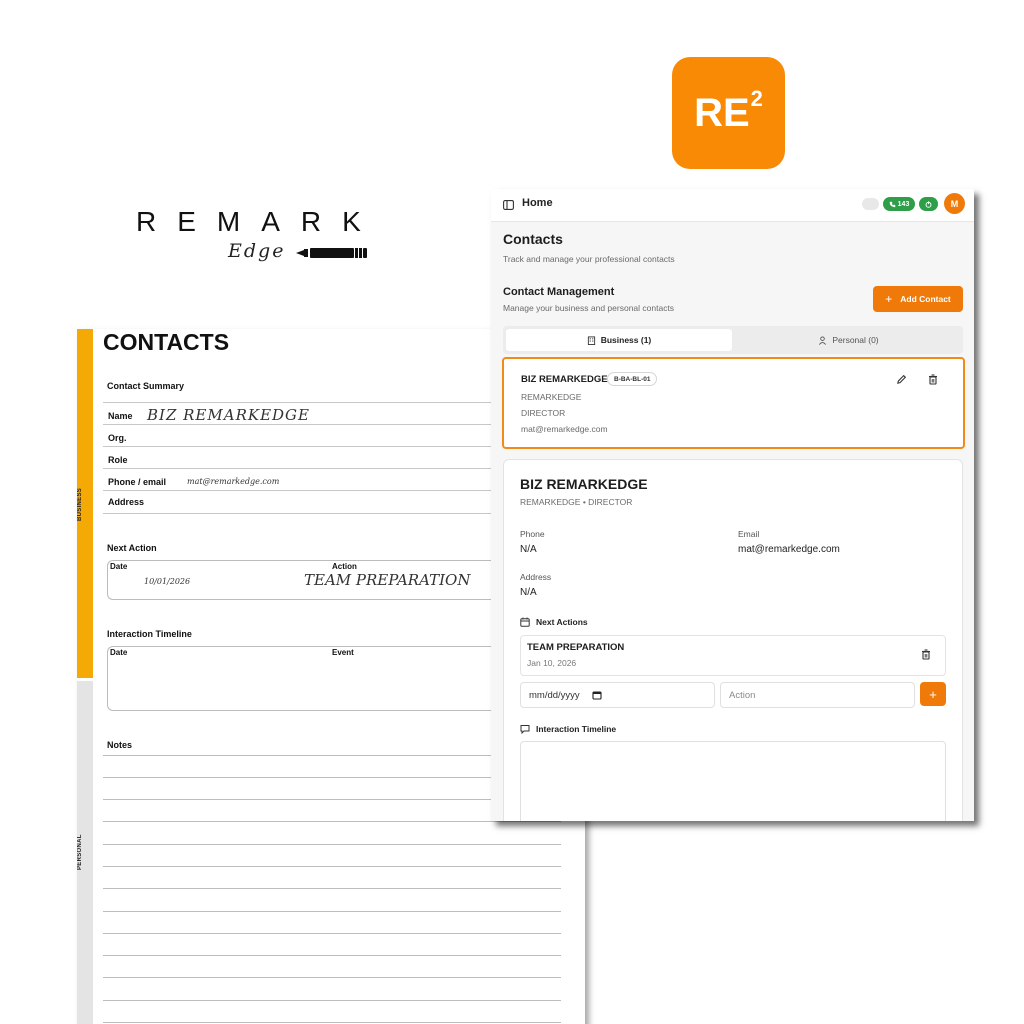 The image size is (1024, 1024). What do you see at coordinates (823, 340) in the screenshot?
I see `person-icon` at bounding box center [823, 340].